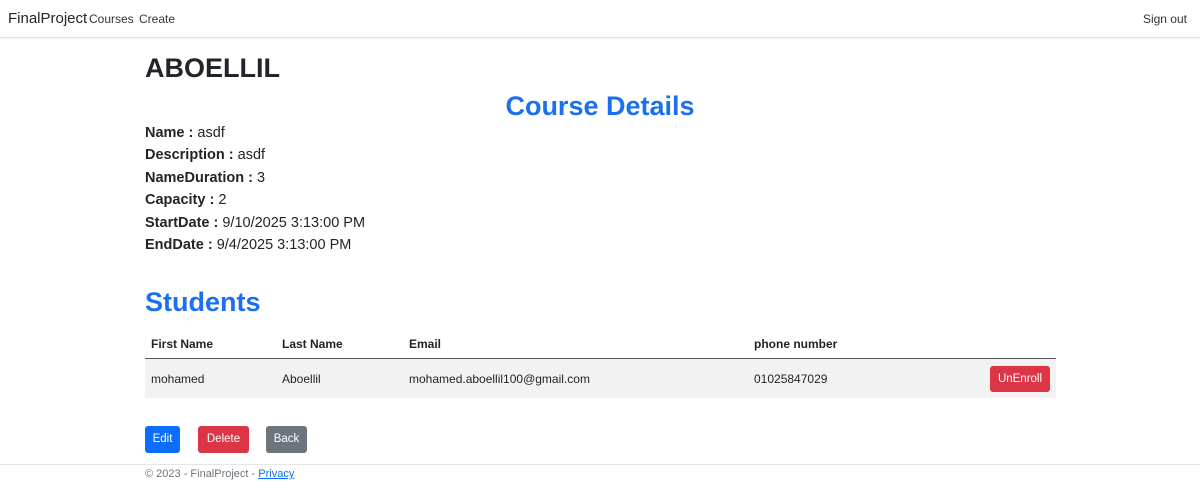 This screenshot has height=497, width=1200. What do you see at coordinates (854, 344) in the screenshot?
I see `column-header: phone number` at bounding box center [854, 344].